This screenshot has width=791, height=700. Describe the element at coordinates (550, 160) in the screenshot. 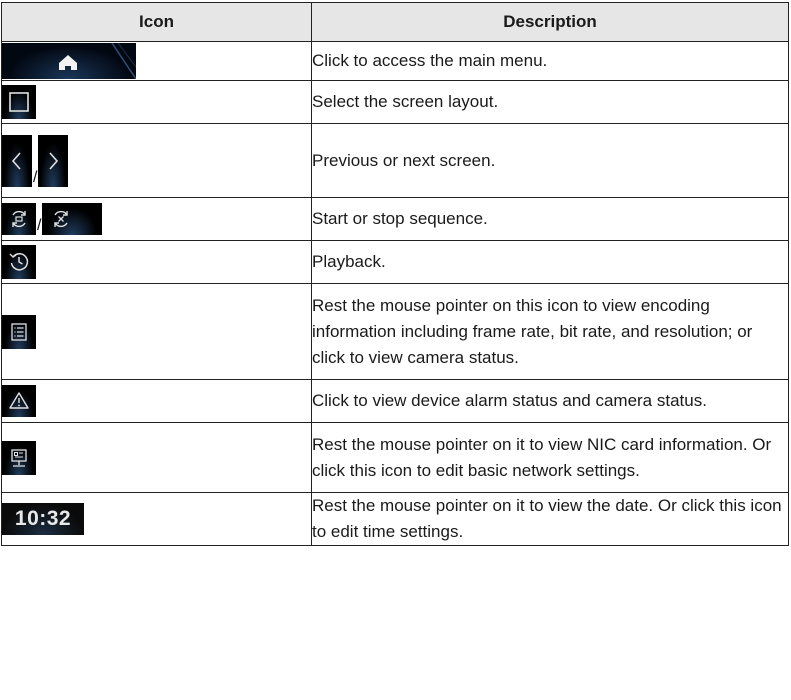

I see `description-cell: Previous or next screen.` at that location.